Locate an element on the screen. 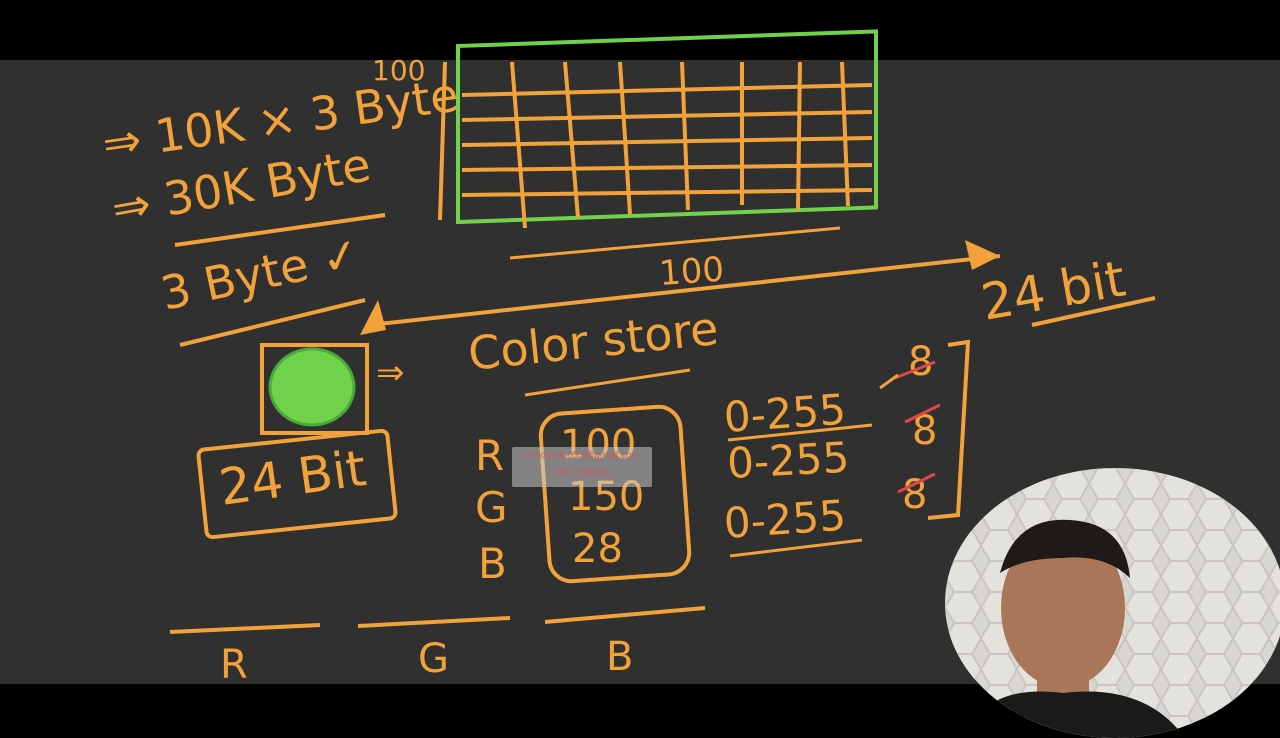 The image size is (1280, 738). person-icon is located at coordinates (1112, 603).